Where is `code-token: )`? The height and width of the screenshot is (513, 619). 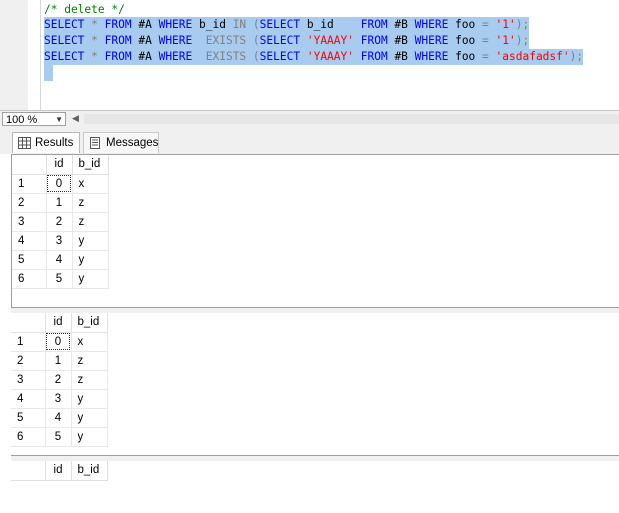 code-token: ) is located at coordinates (519, 40).